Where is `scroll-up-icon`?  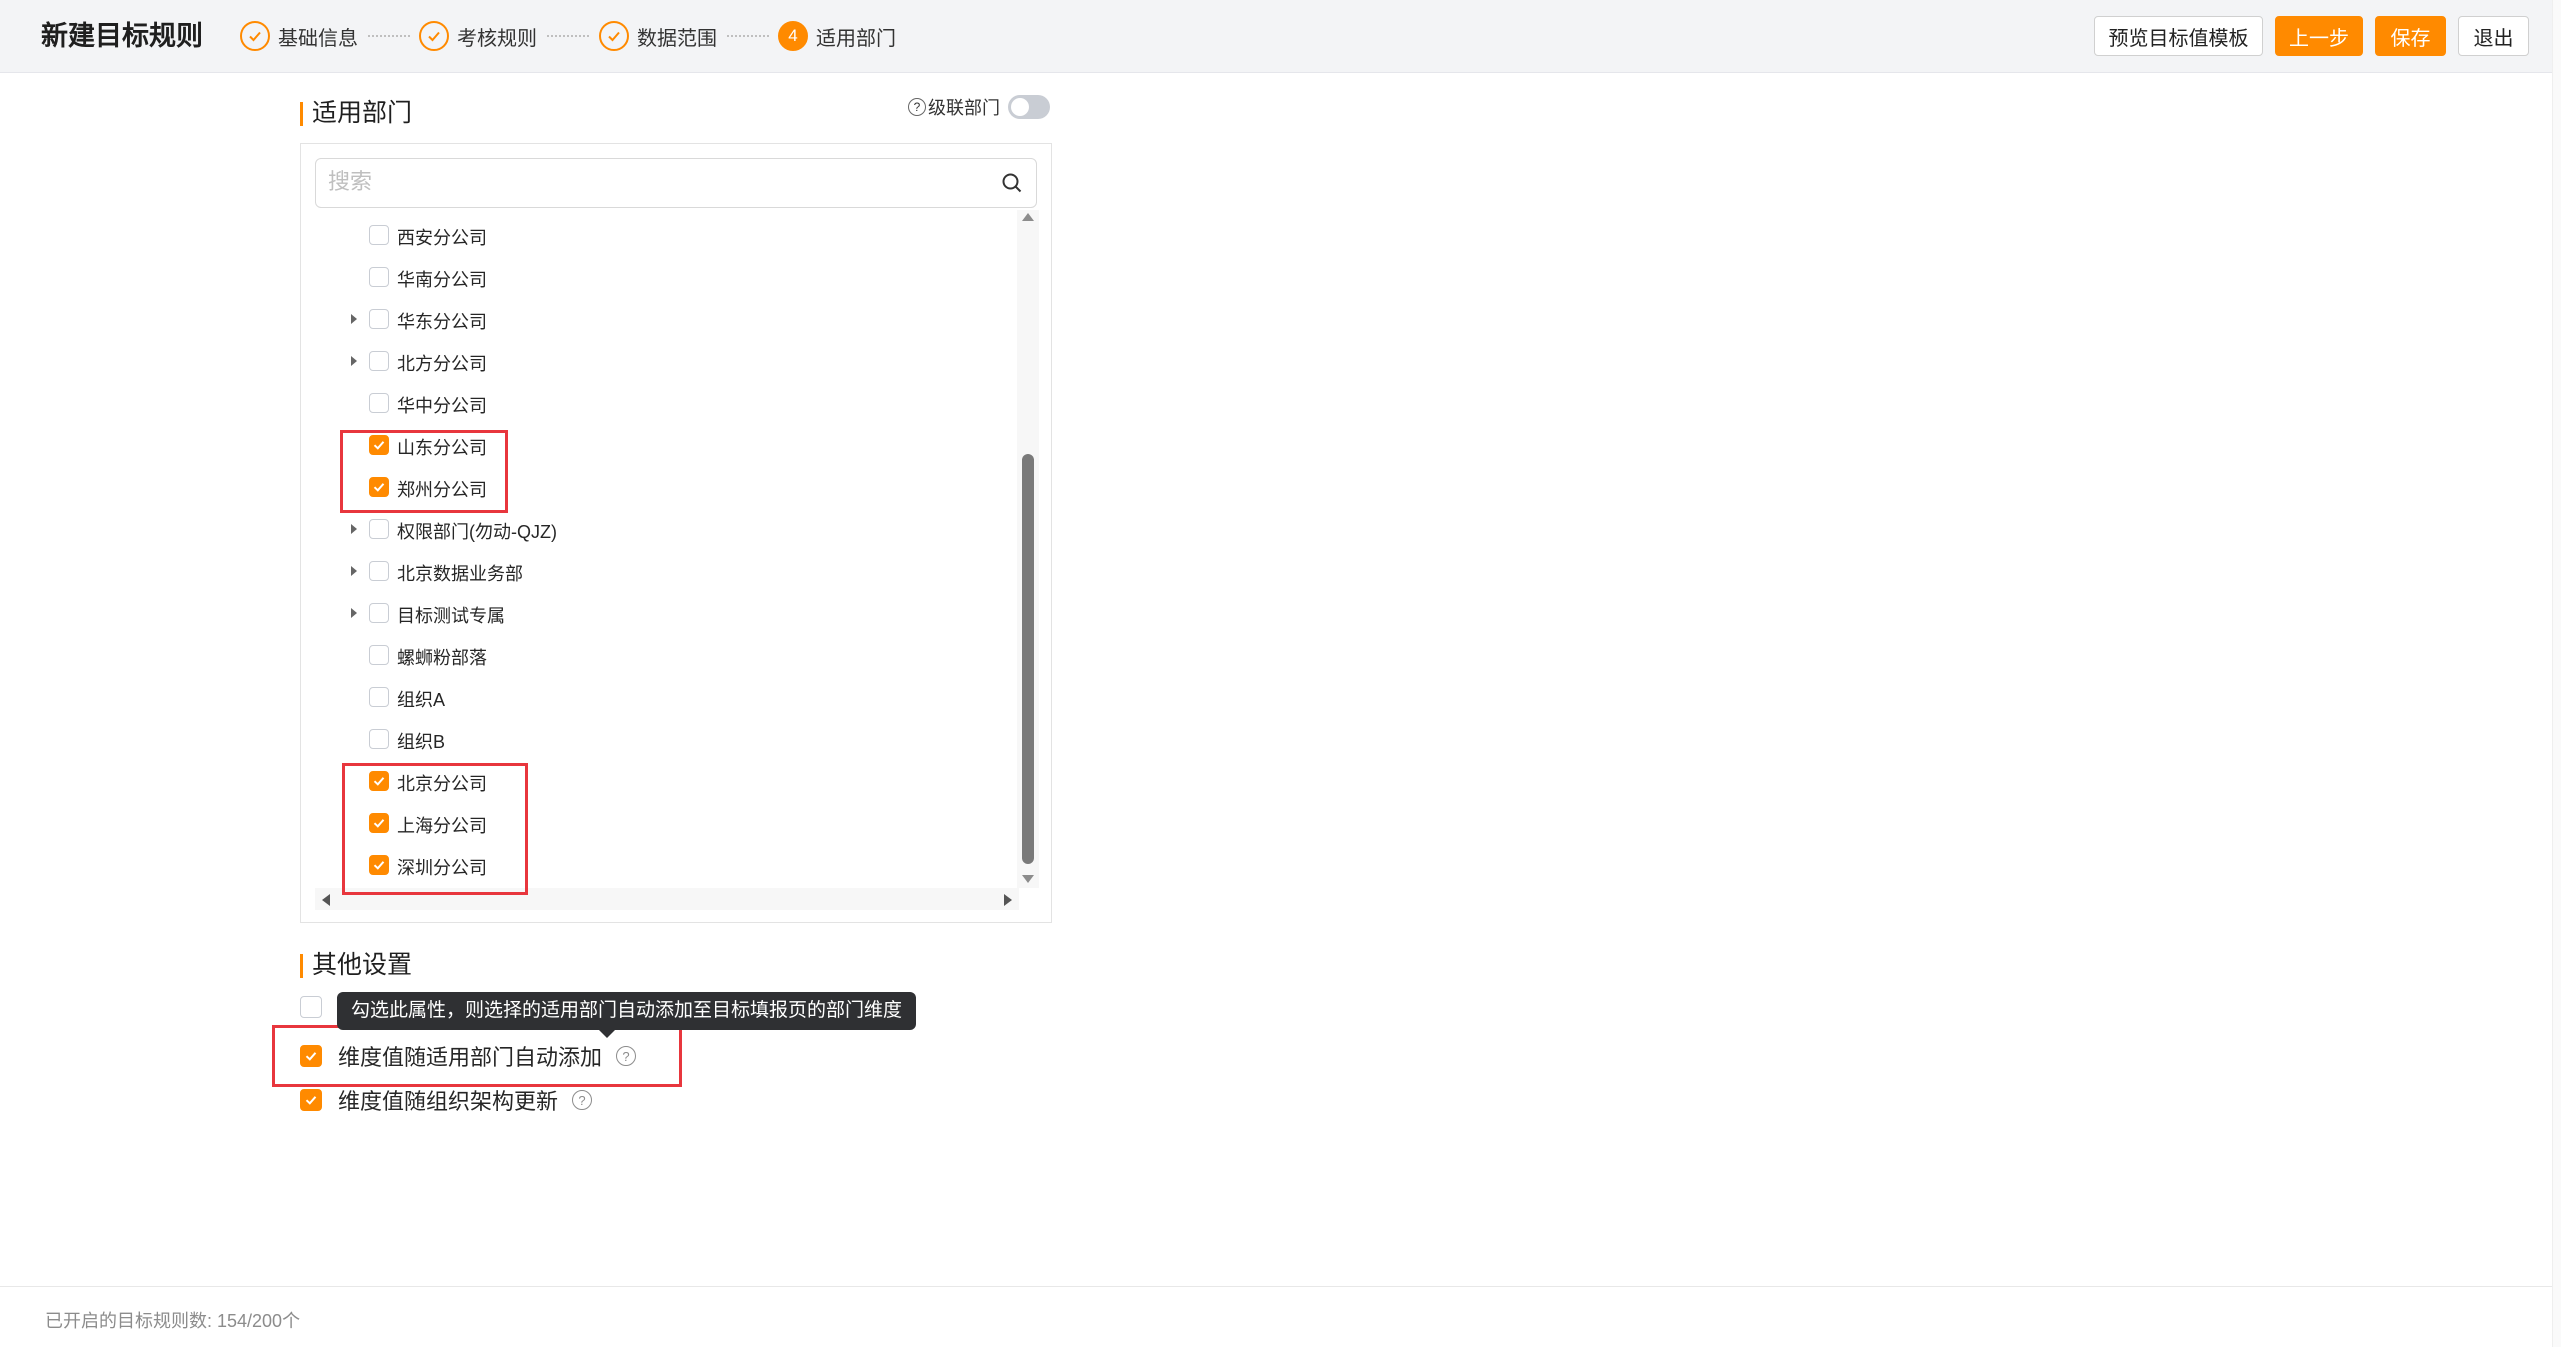
scroll-up-icon is located at coordinates (1028, 217).